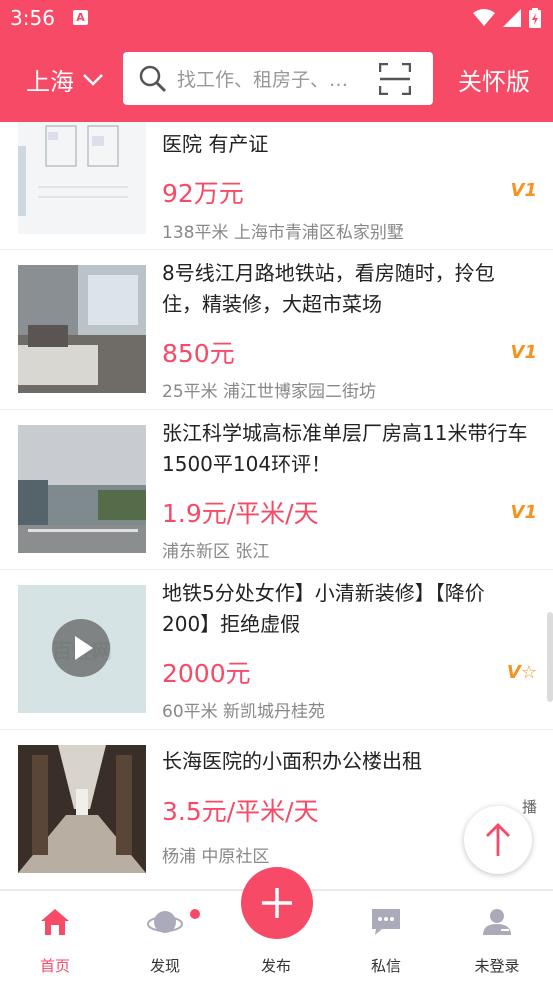  I want to click on planet-icon, so click(165, 922).